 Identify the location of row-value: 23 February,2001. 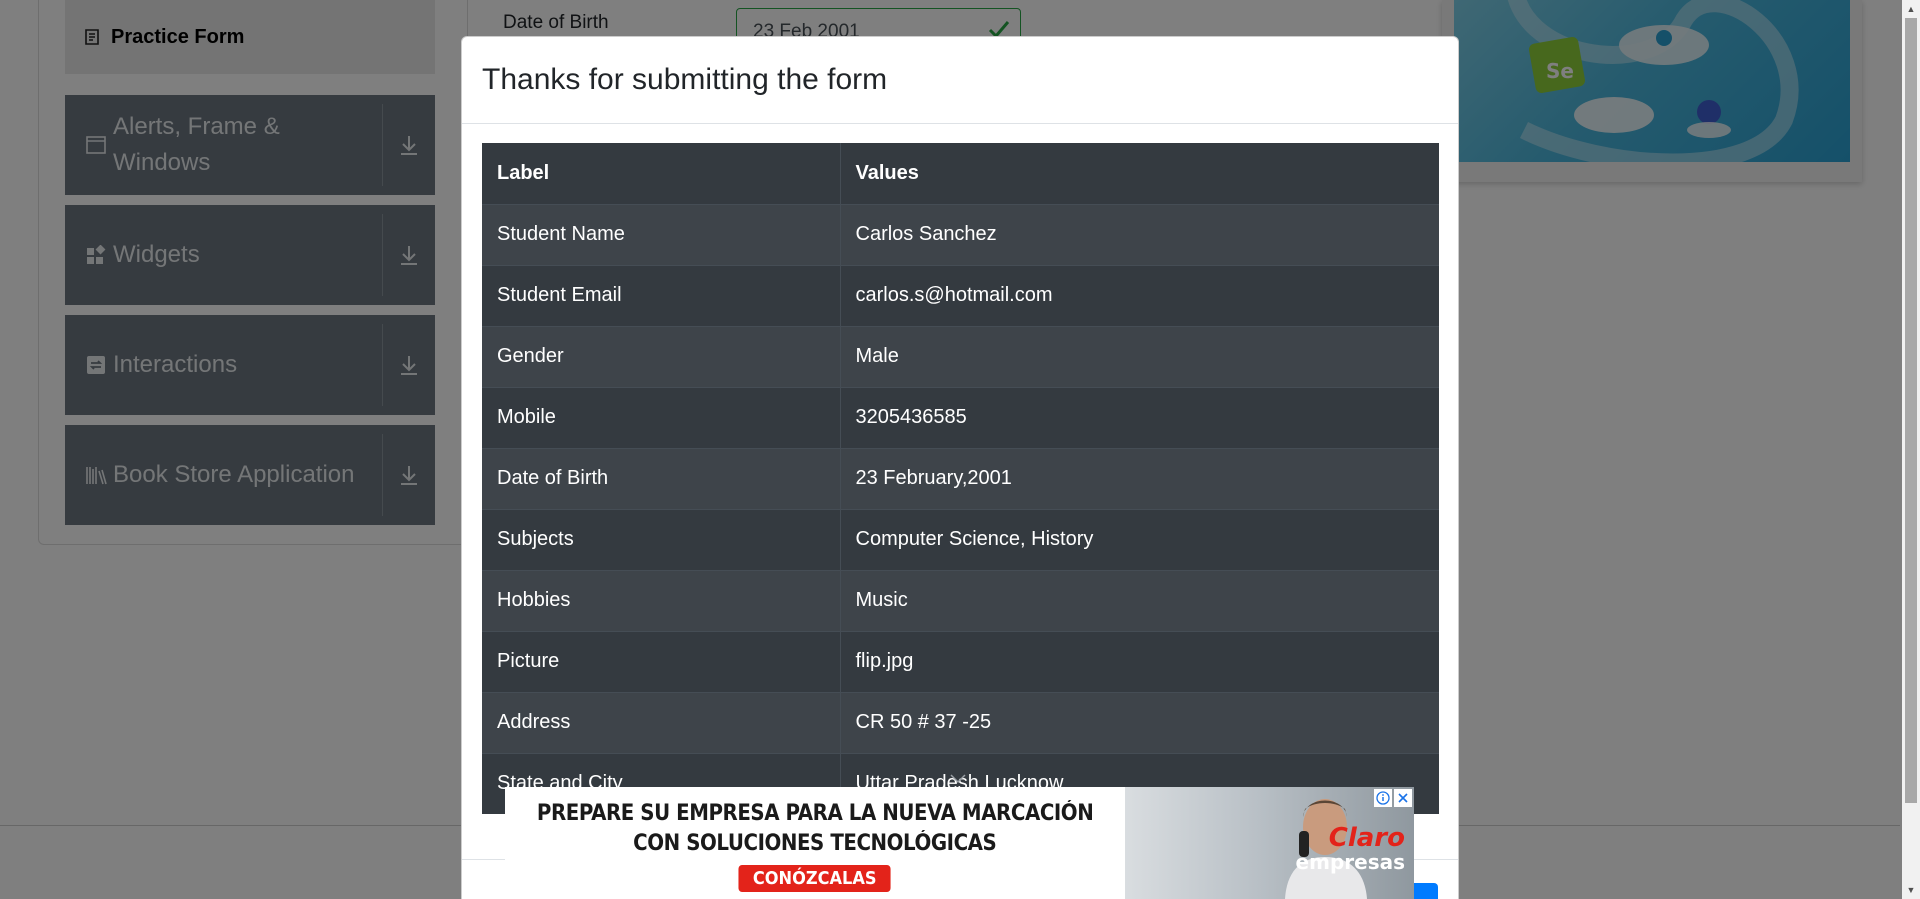
(1139, 478).